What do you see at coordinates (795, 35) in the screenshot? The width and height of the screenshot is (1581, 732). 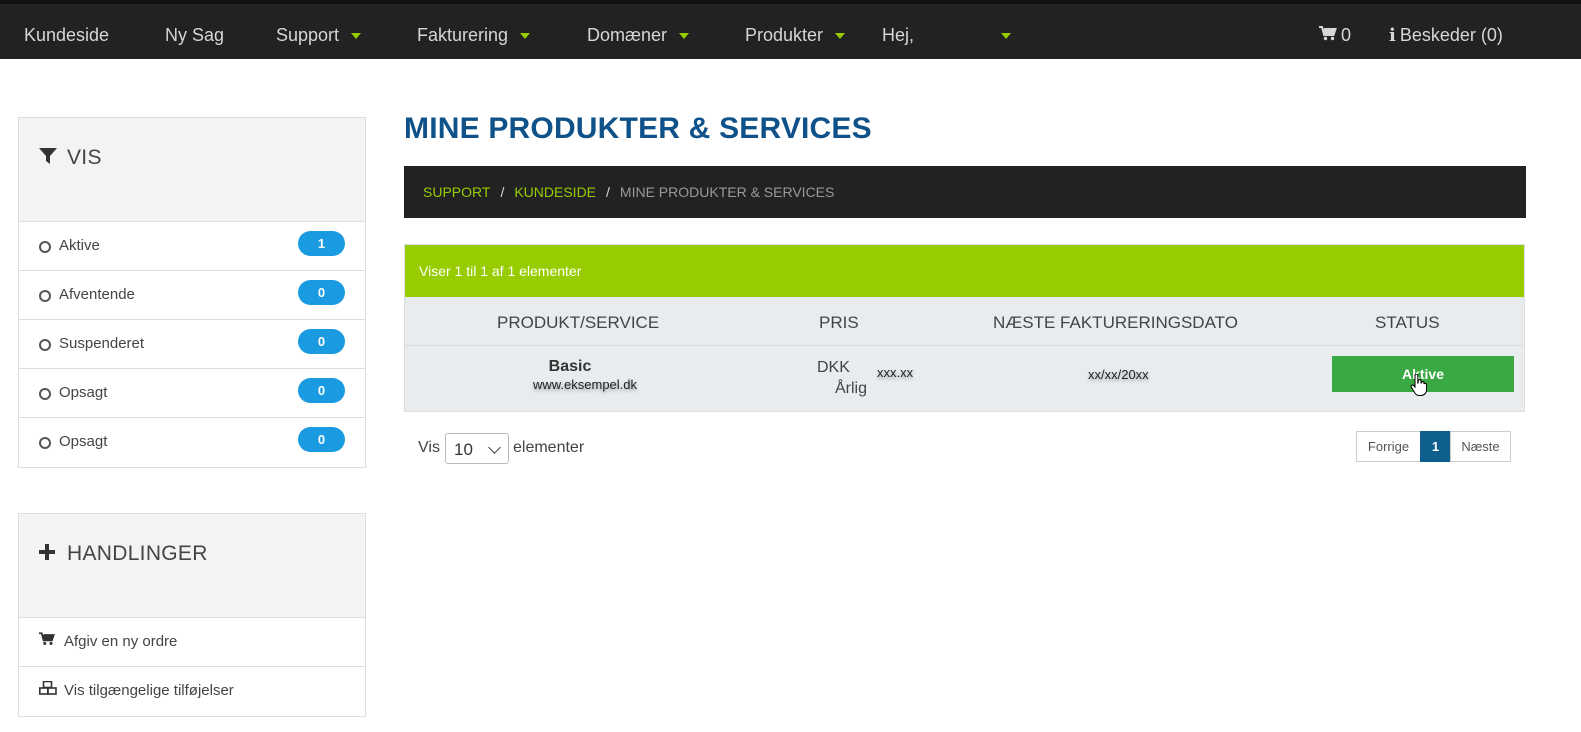 I see `nav-produkter: Produkter` at bounding box center [795, 35].